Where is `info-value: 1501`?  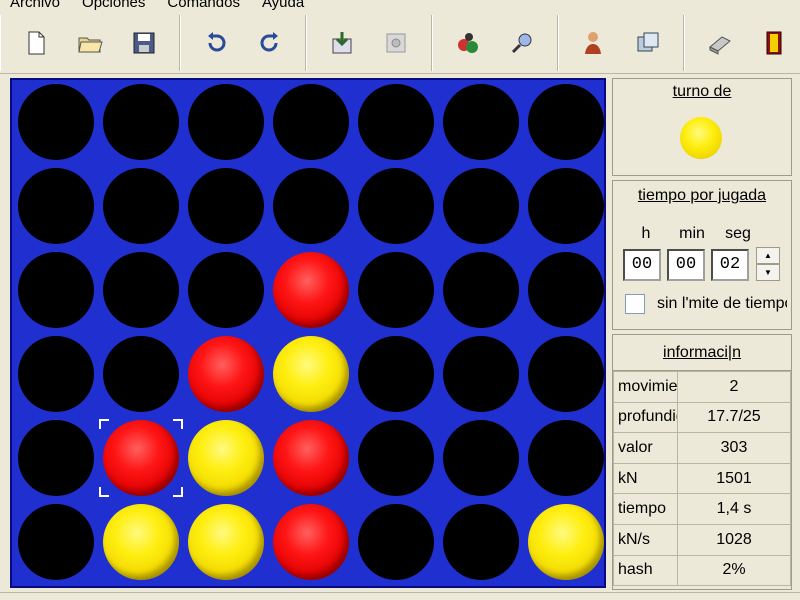
info-value: 1501 is located at coordinates (734, 478).